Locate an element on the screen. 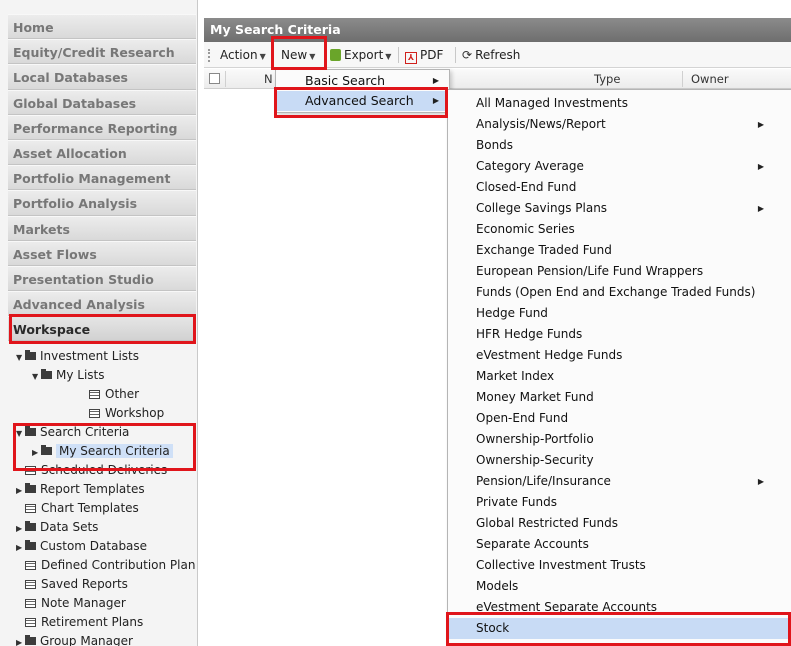  pdf-icon: ⅄ is located at coordinates (411, 58).